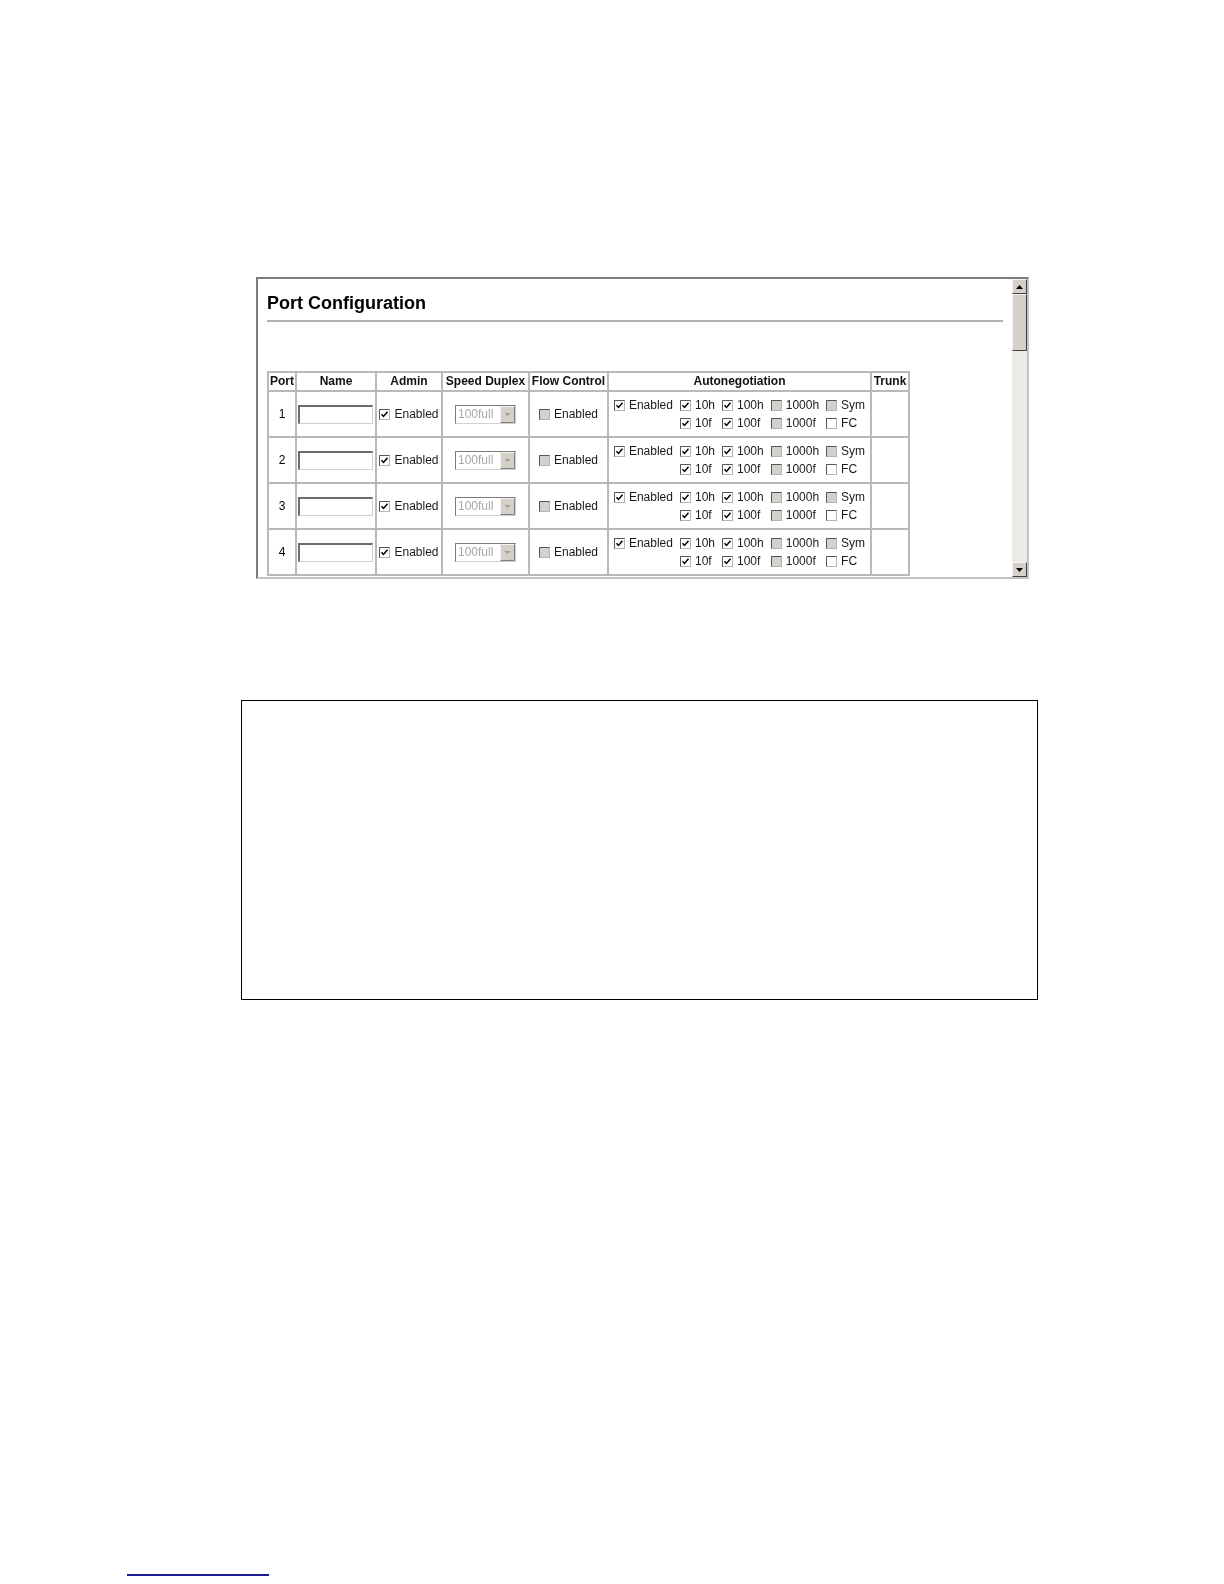 This screenshot has height=1584, width=1224. What do you see at coordinates (1019, 322) in the screenshot?
I see `scrollbar-thumb` at bounding box center [1019, 322].